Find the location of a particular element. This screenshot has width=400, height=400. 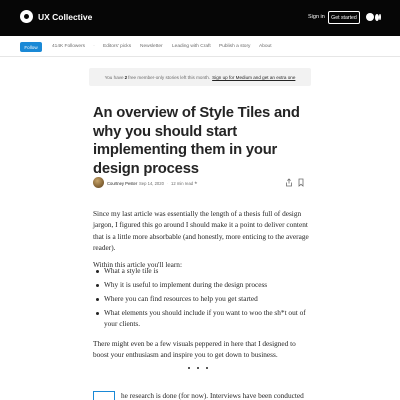

list-item: What a style tile is is located at coordinates (131, 270).